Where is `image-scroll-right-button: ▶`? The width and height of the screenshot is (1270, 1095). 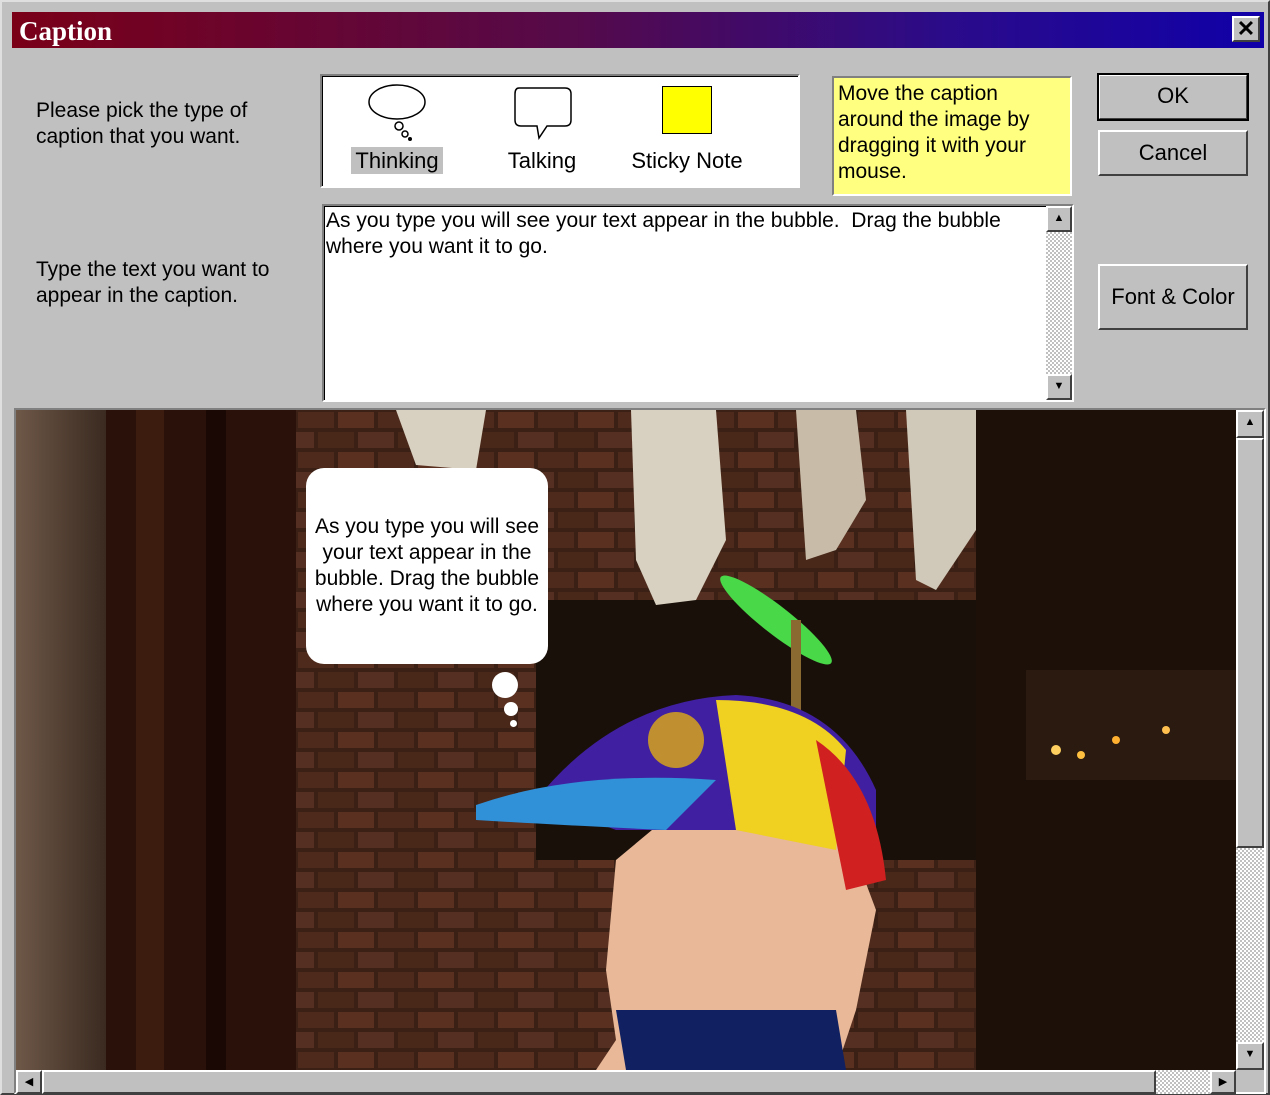
image-scroll-right-button: ▶ is located at coordinates (1223, 1082).